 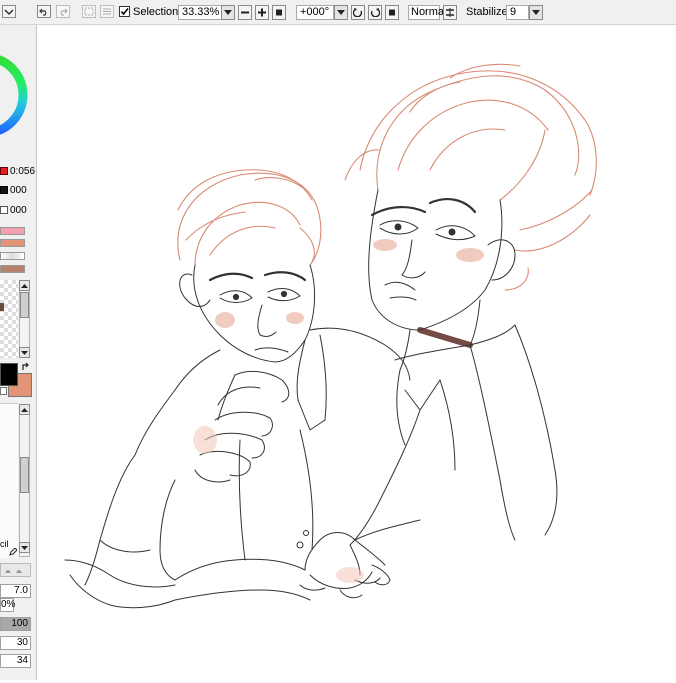 What do you see at coordinates (15, 85) in the screenshot?
I see `color-wheel` at bounding box center [15, 85].